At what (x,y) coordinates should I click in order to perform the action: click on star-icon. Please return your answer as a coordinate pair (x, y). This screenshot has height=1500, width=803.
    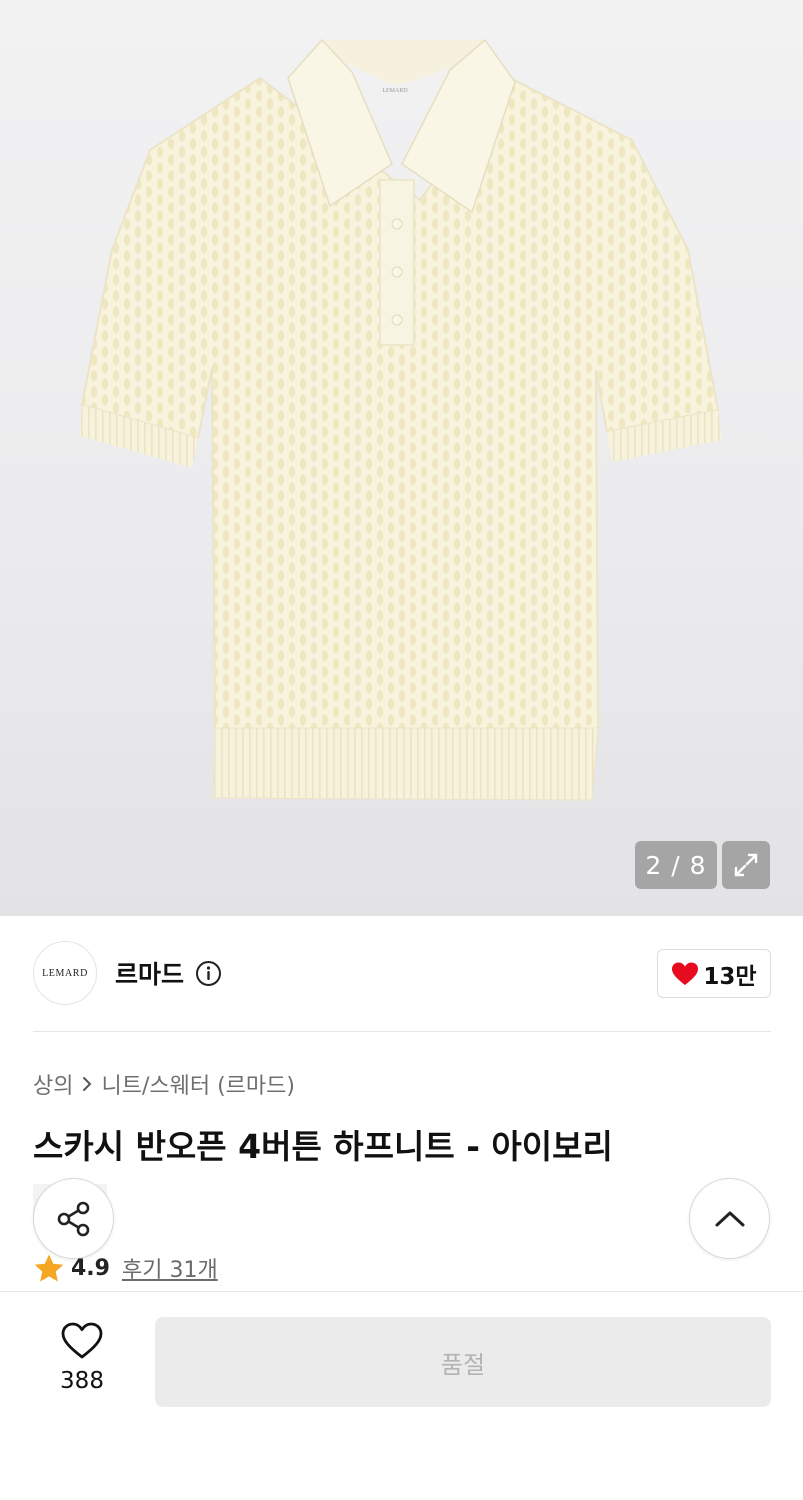
    Looking at the image, I should click on (49, 1268).